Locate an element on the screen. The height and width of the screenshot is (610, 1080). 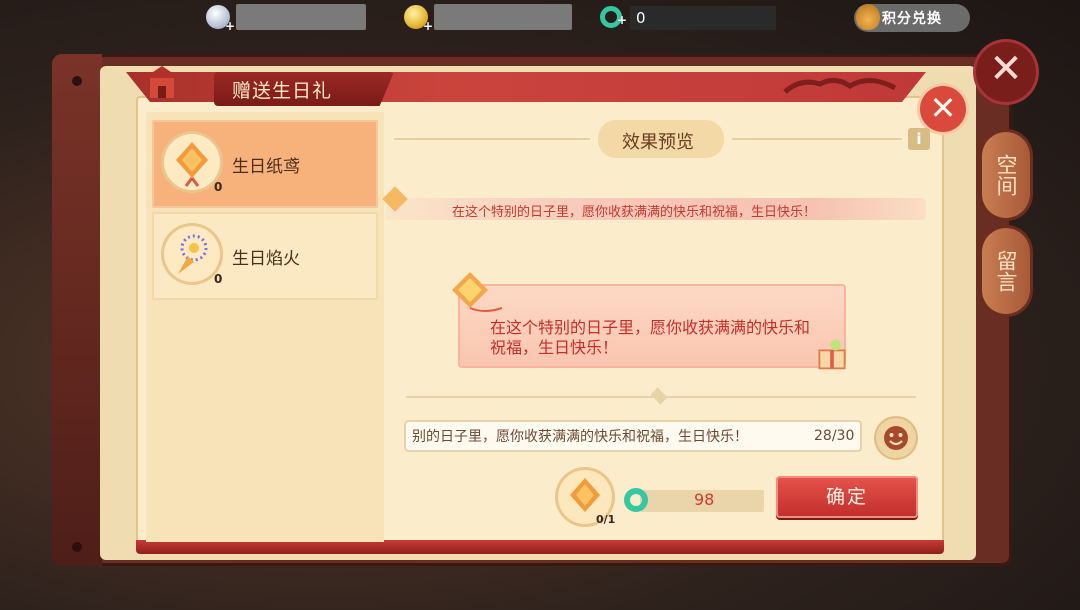
kite-decoration-icon is located at coordinates (477, 292).